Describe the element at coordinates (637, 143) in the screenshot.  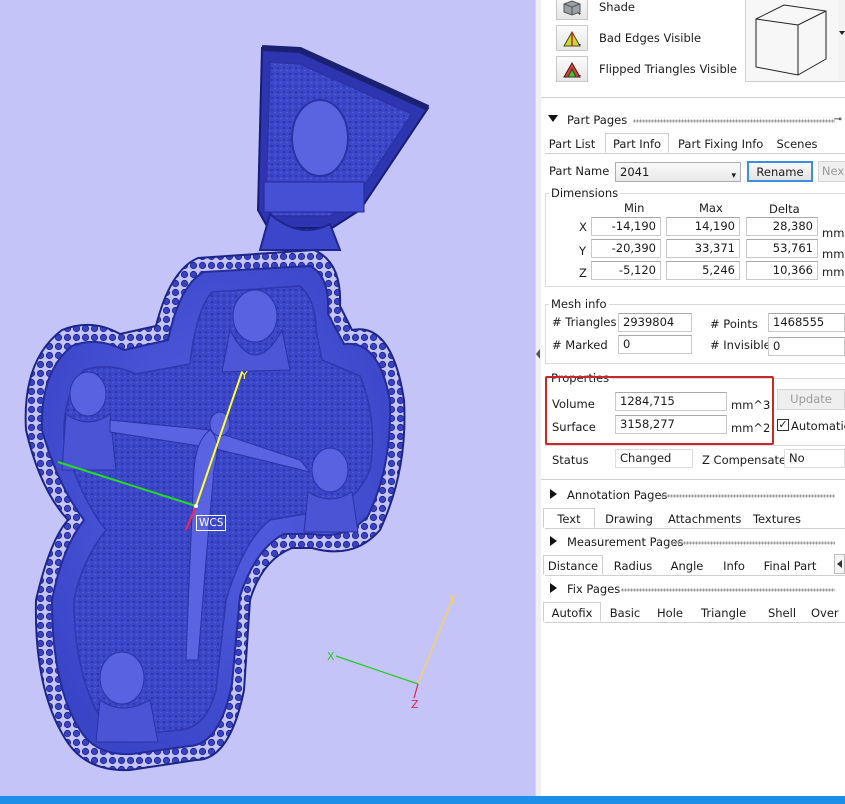
I see `tab-part-info: Part Info` at that location.